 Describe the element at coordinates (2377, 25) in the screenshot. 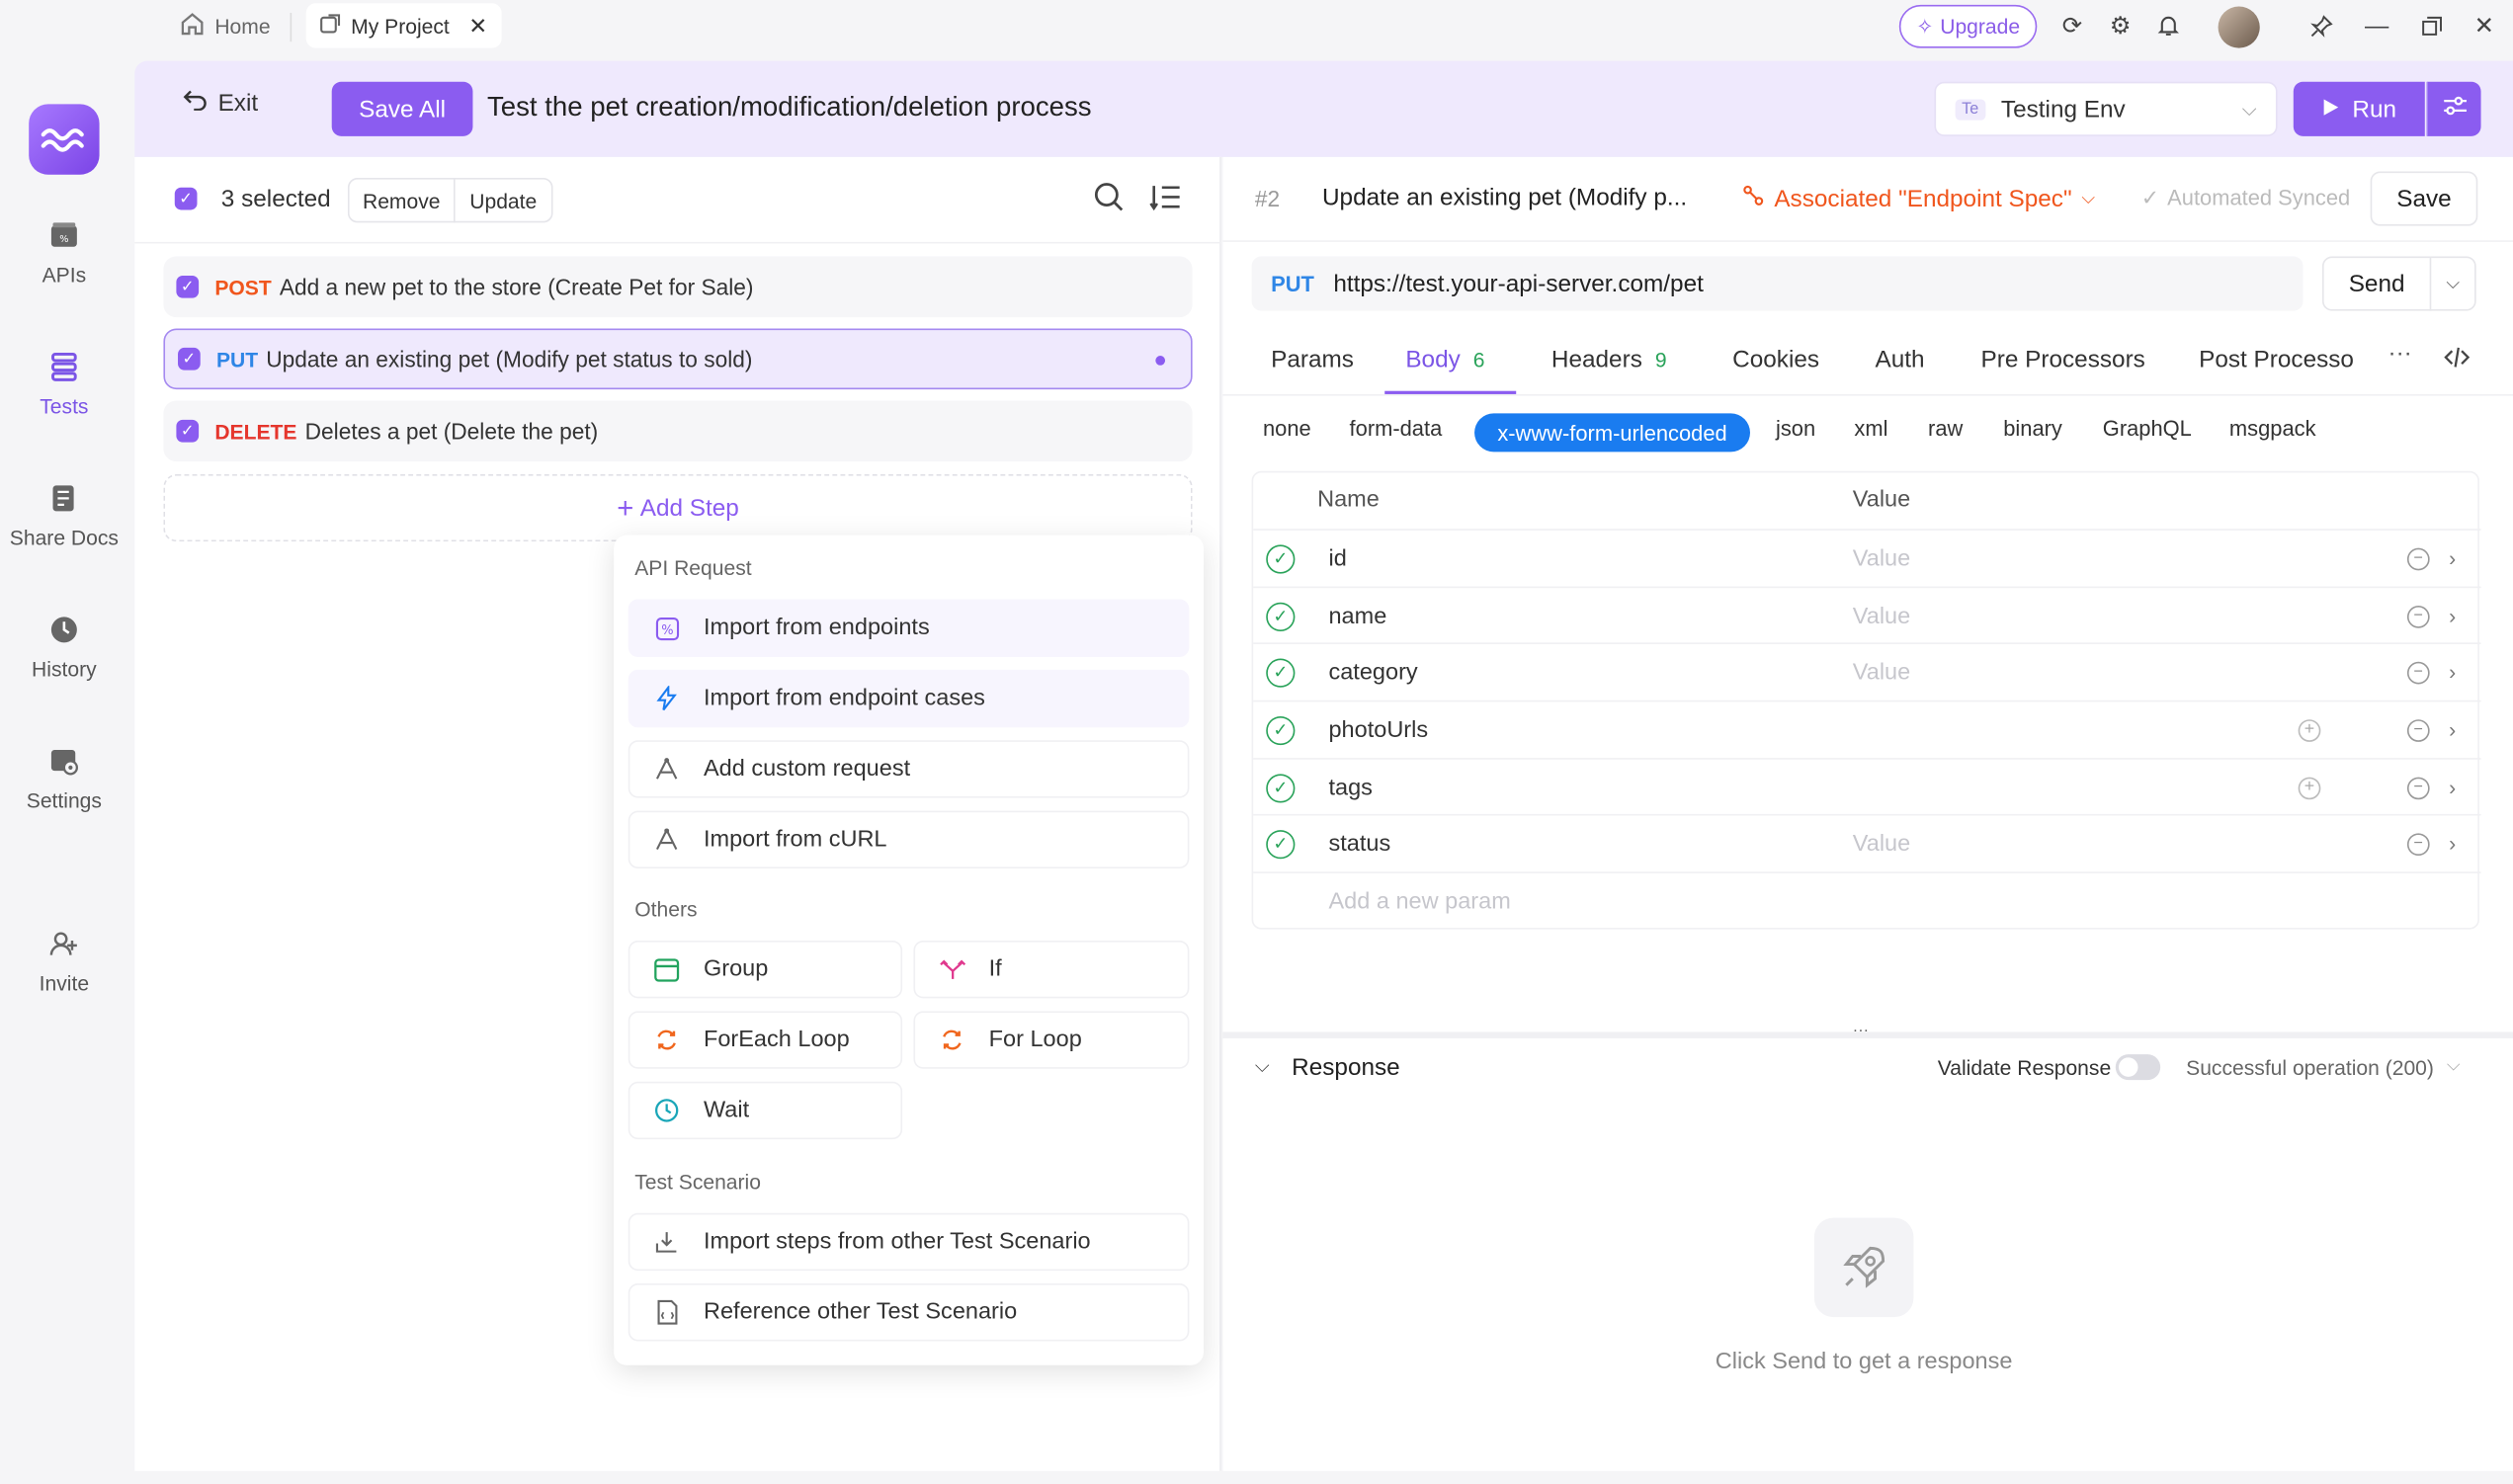

I see `minimize-icon: —` at that location.